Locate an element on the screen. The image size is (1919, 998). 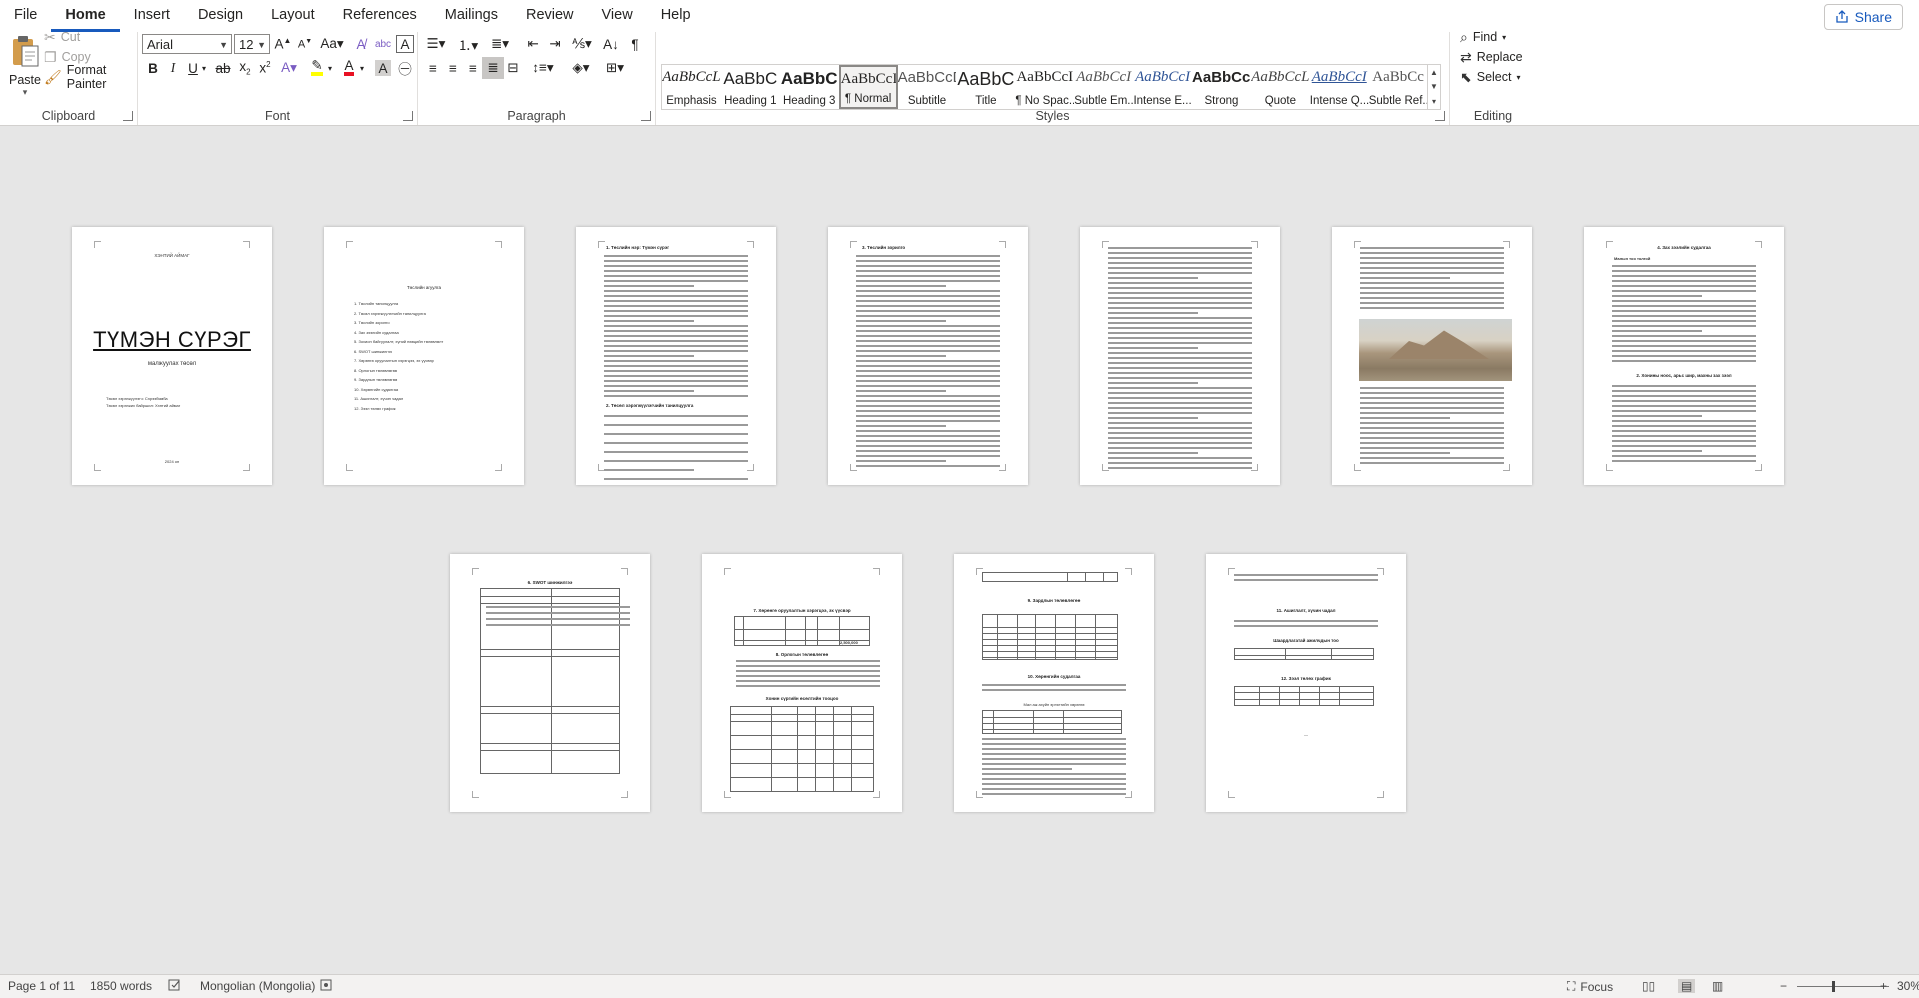
page-count: Page 1 of 11 is located at coordinates (41, 986).